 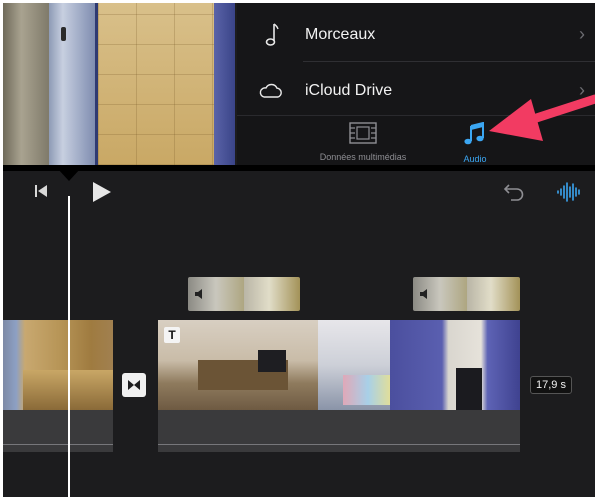 I want to click on audio-waveform-icon, so click(x=568, y=192).